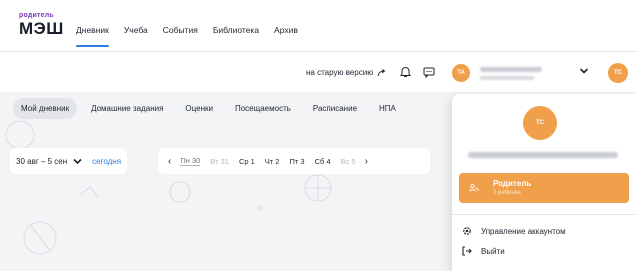  Describe the element at coordinates (247, 161) in the screenshot. I see `day-wednesday: Ср 1` at that location.